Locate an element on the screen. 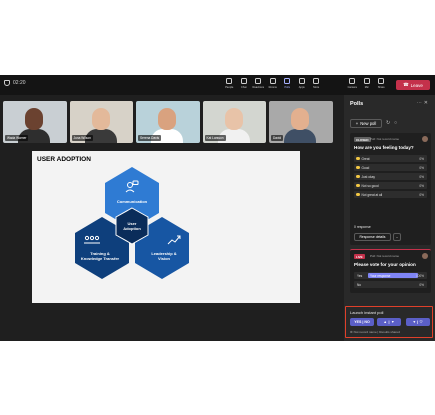  participant-body is located at coordinates (300, 136).